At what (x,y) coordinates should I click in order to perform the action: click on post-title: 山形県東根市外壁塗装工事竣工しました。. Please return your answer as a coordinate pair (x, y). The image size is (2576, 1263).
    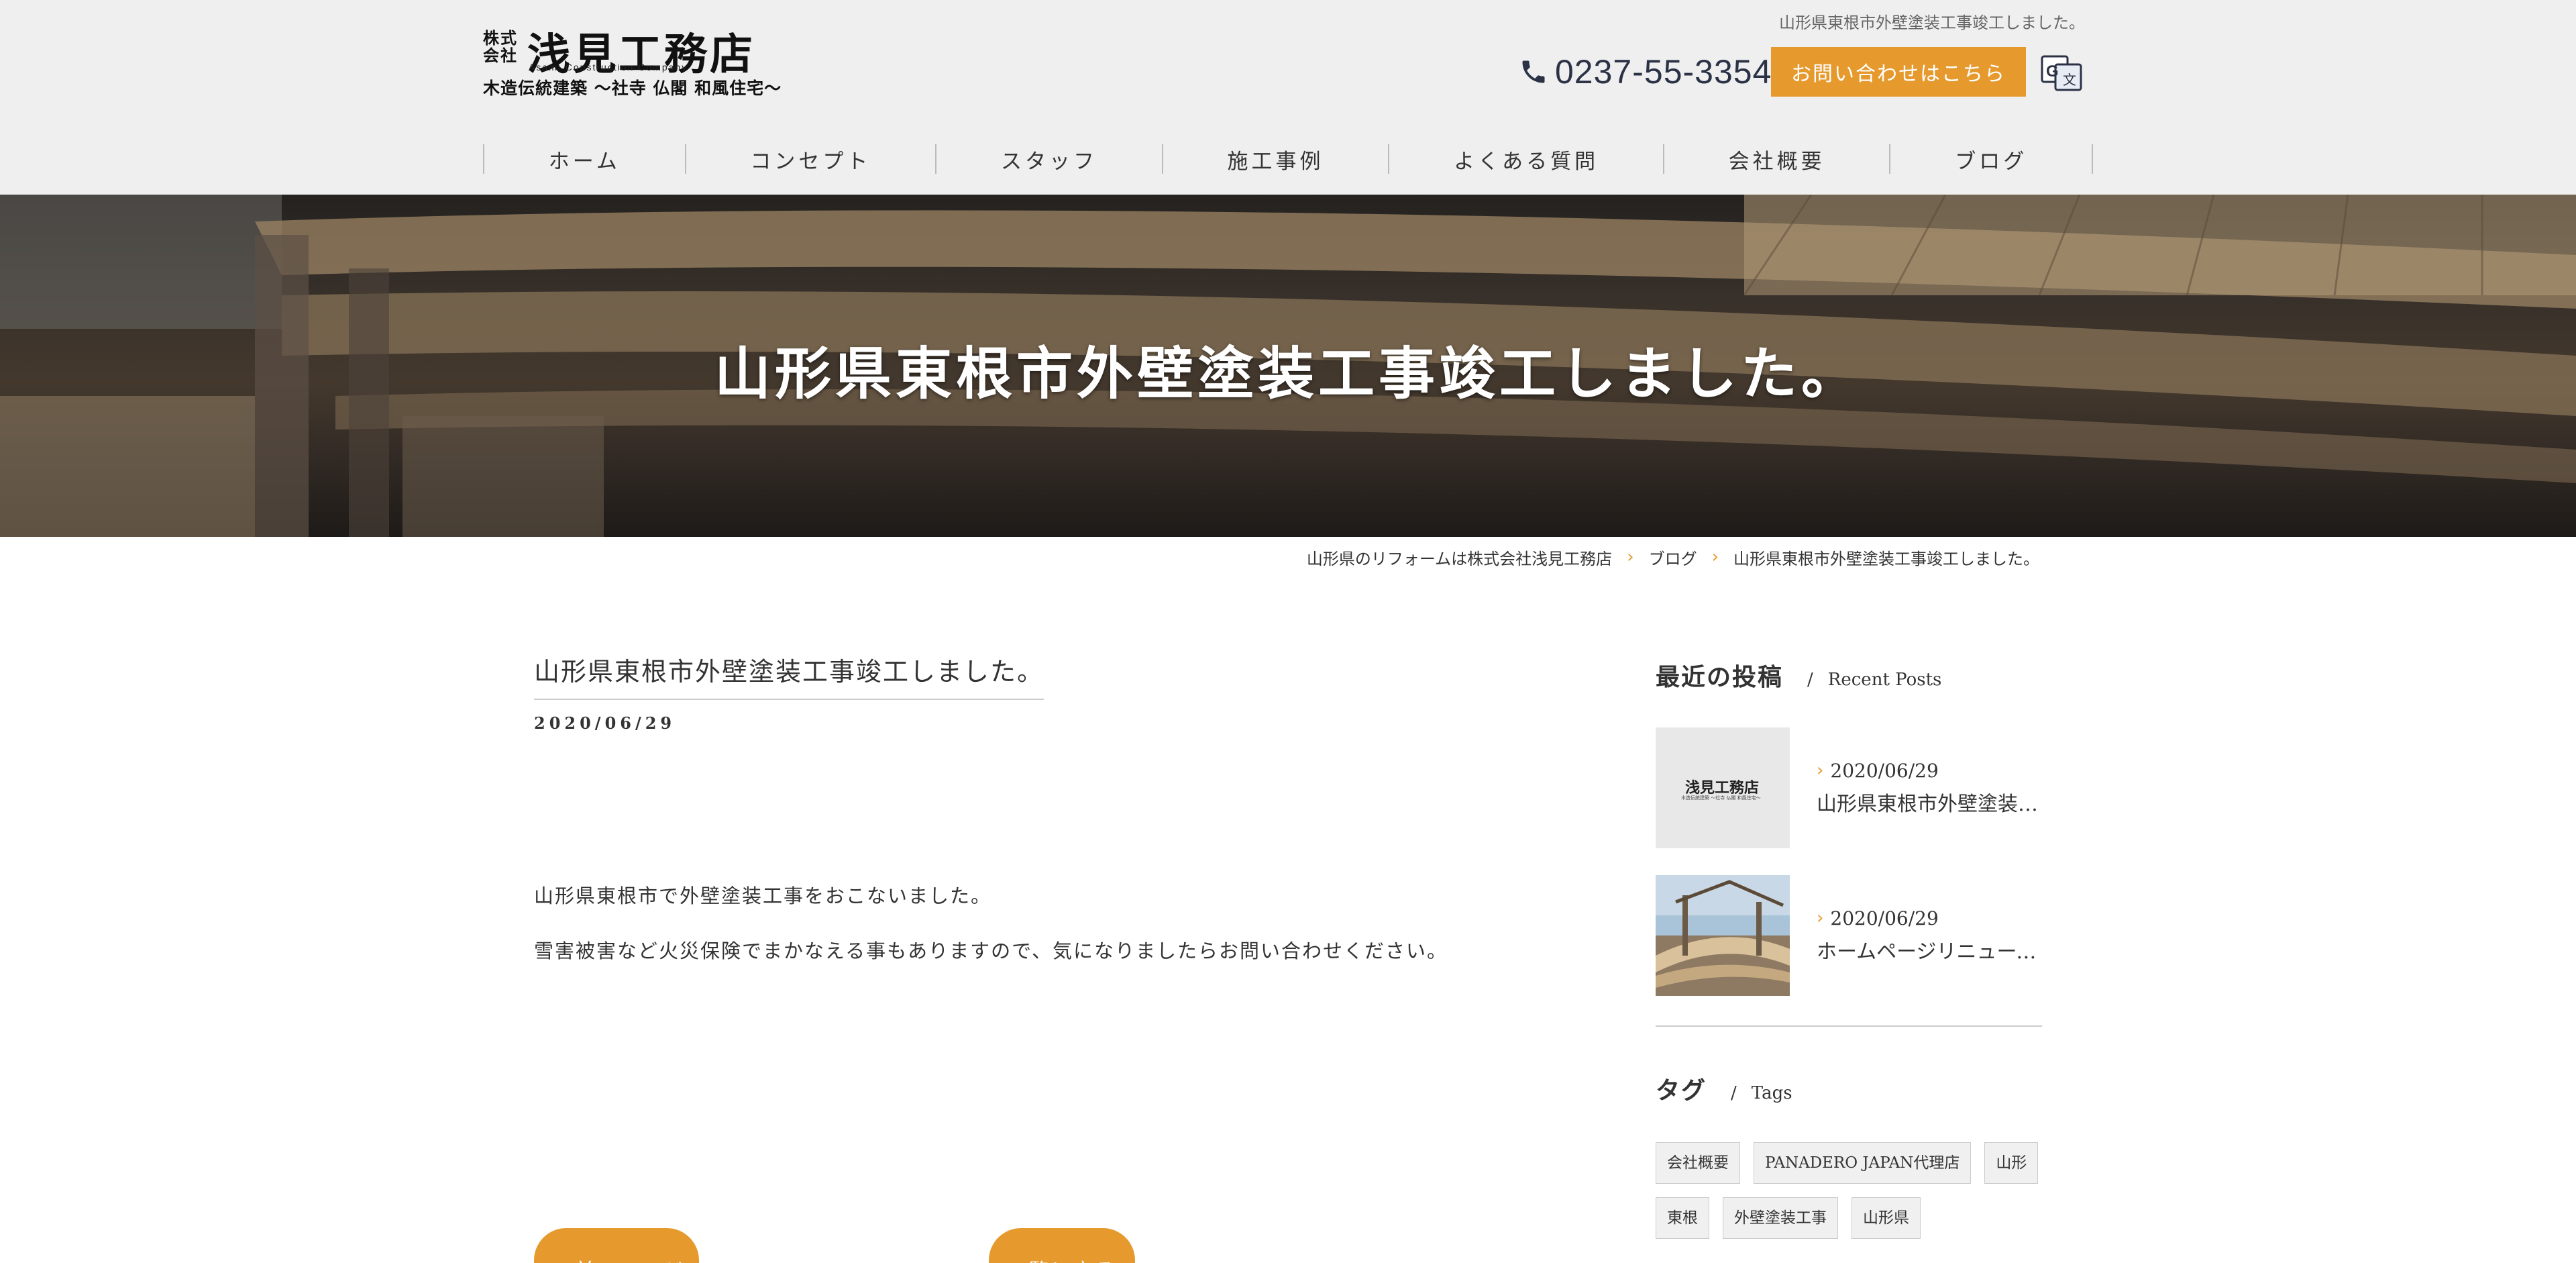
    Looking at the image, I should click on (789, 676).